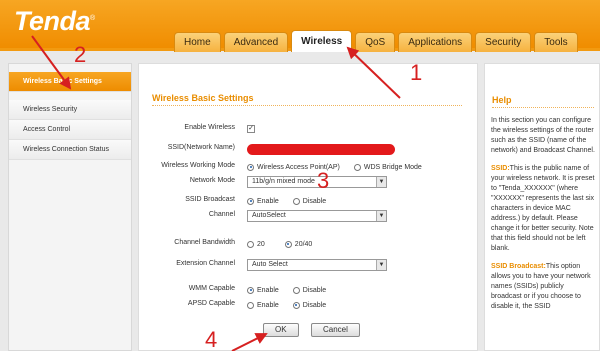 The width and height of the screenshot is (600, 351). What do you see at coordinates (307, 105) in the screenshot?
I see `title-divider` at bounding box center [307, 105].